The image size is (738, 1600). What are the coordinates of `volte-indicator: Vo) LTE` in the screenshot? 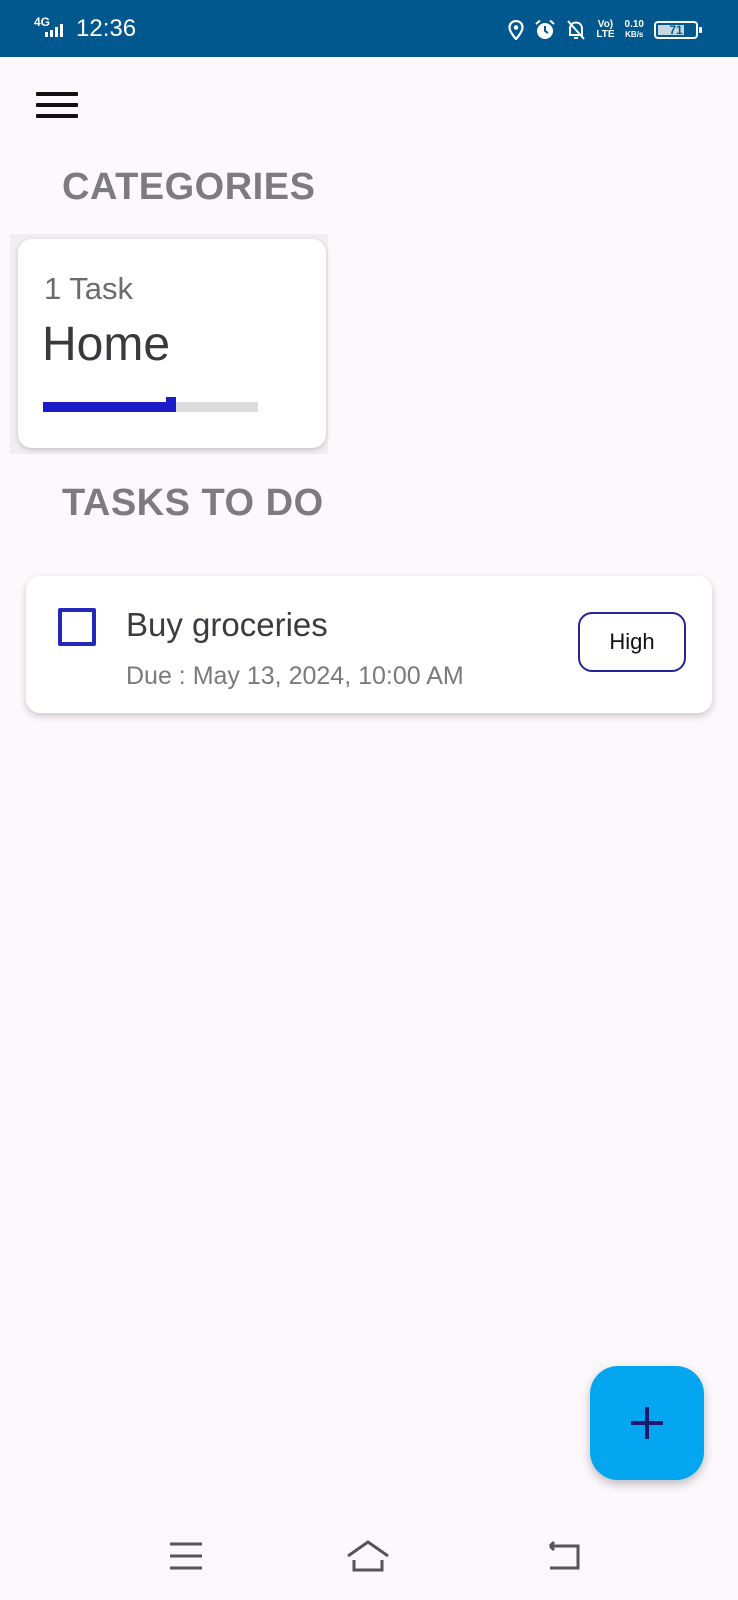 It's located at (605, 30).